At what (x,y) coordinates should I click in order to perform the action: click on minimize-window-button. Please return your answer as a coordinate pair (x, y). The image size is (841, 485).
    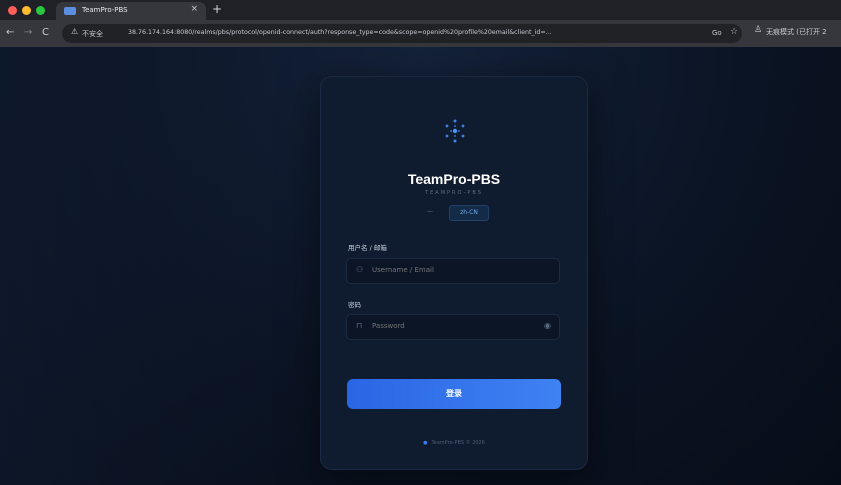
    Looking at the image, I should click on (26, 10).